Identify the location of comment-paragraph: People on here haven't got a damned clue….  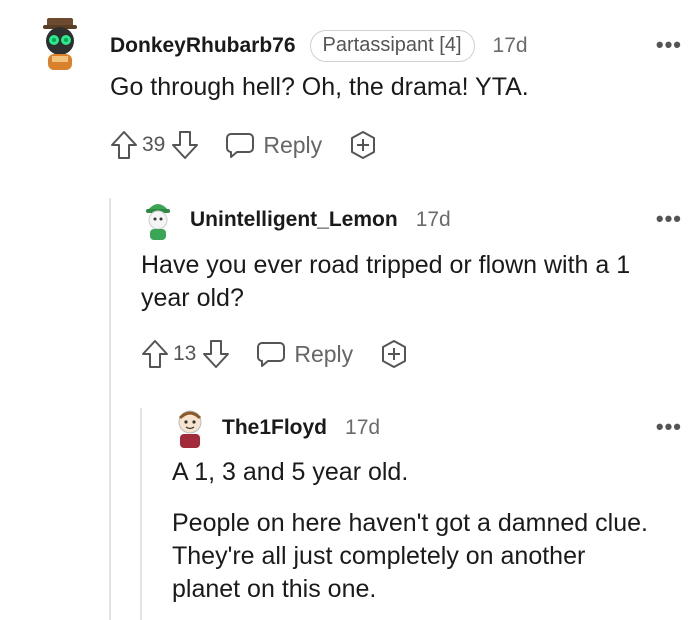
(410, 556).